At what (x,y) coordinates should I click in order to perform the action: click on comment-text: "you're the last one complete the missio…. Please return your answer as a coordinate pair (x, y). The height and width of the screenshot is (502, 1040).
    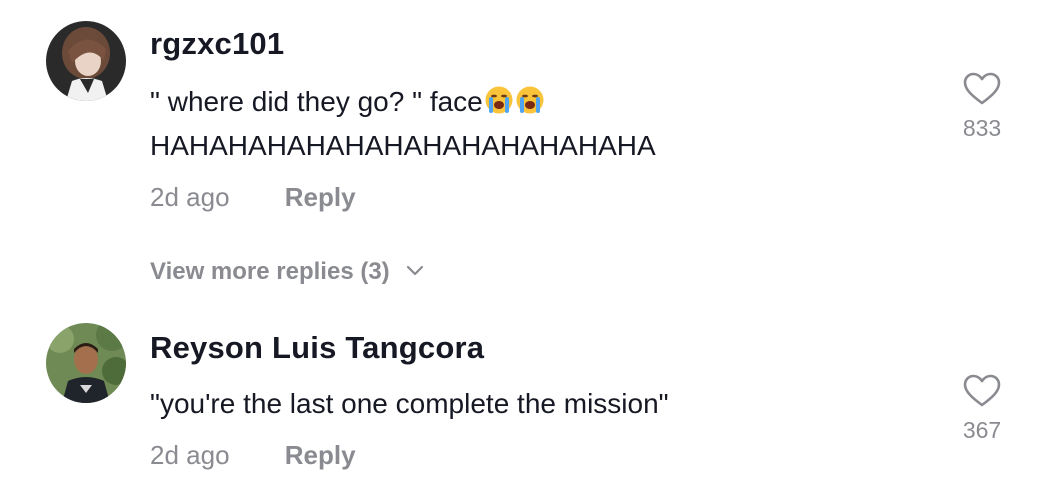
    Looking at the image, I should click on (409, 404).